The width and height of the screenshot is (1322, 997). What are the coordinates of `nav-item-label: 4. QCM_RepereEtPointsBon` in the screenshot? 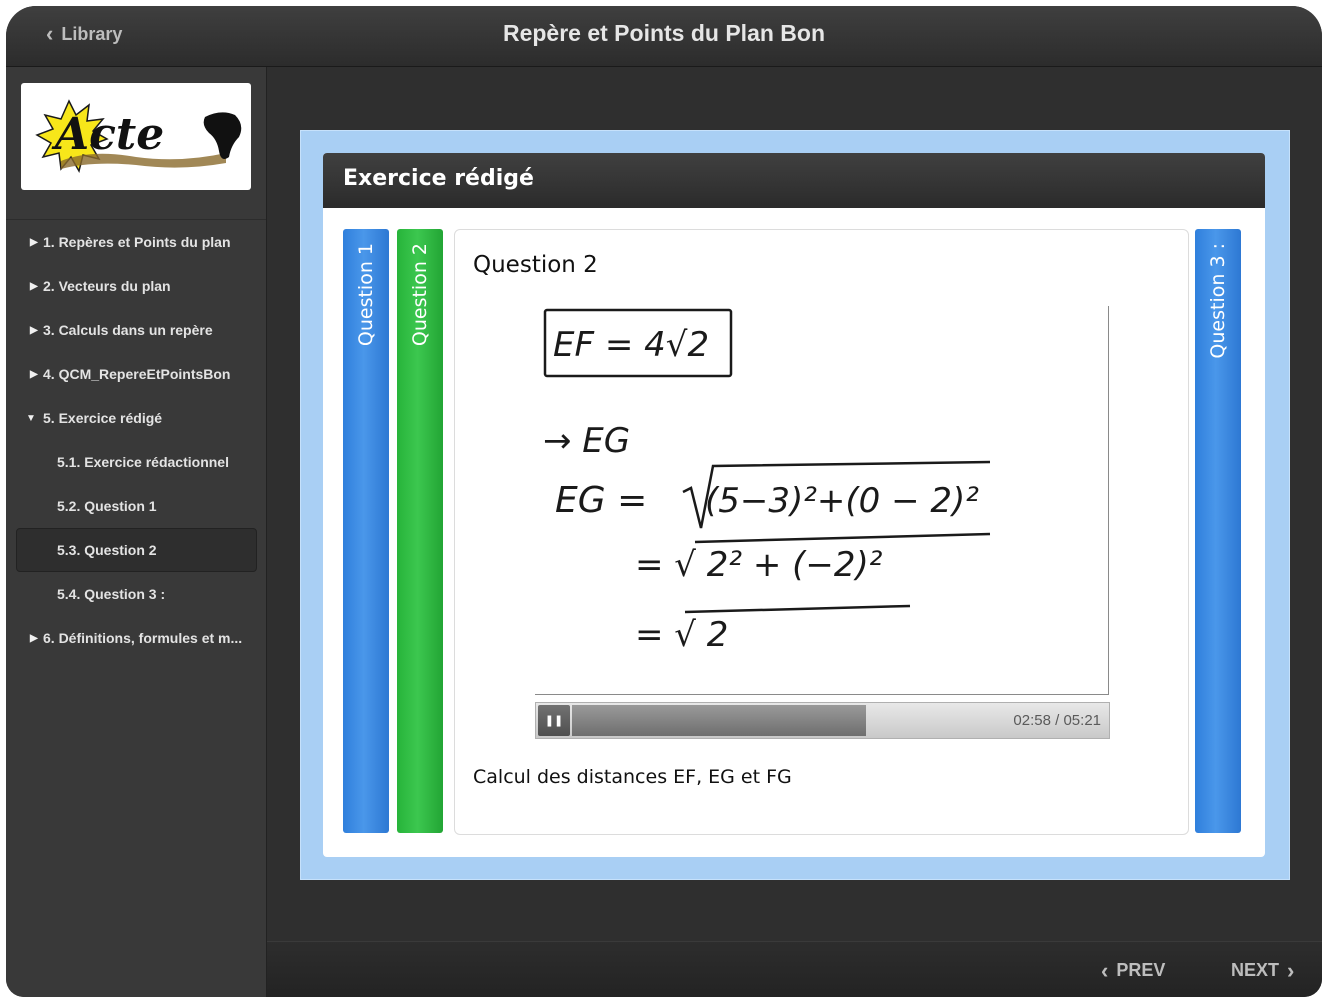 It's located at (137, 374).